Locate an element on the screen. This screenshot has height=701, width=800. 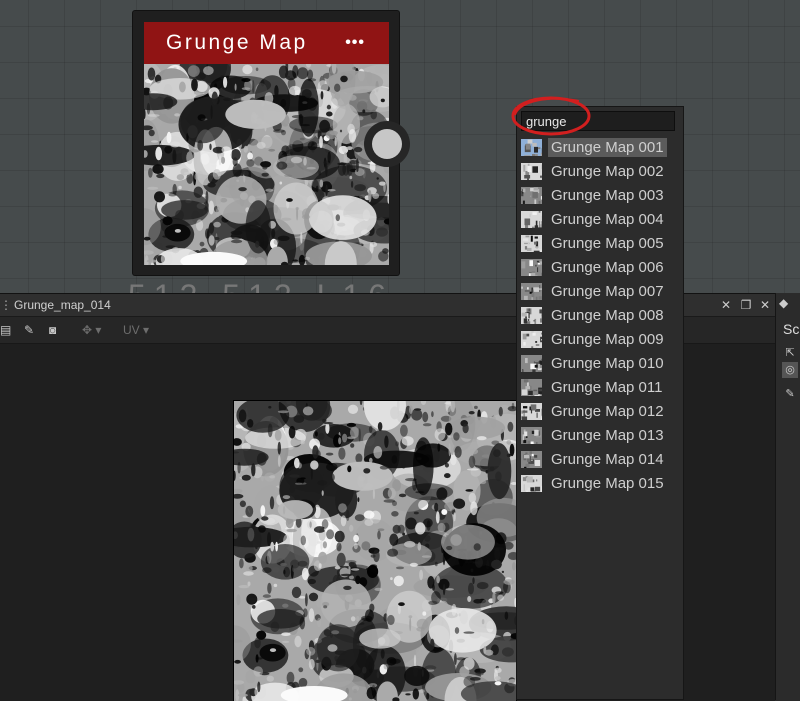
search-result-item: Grunge Map 006 is located at coordinates (600, 267).